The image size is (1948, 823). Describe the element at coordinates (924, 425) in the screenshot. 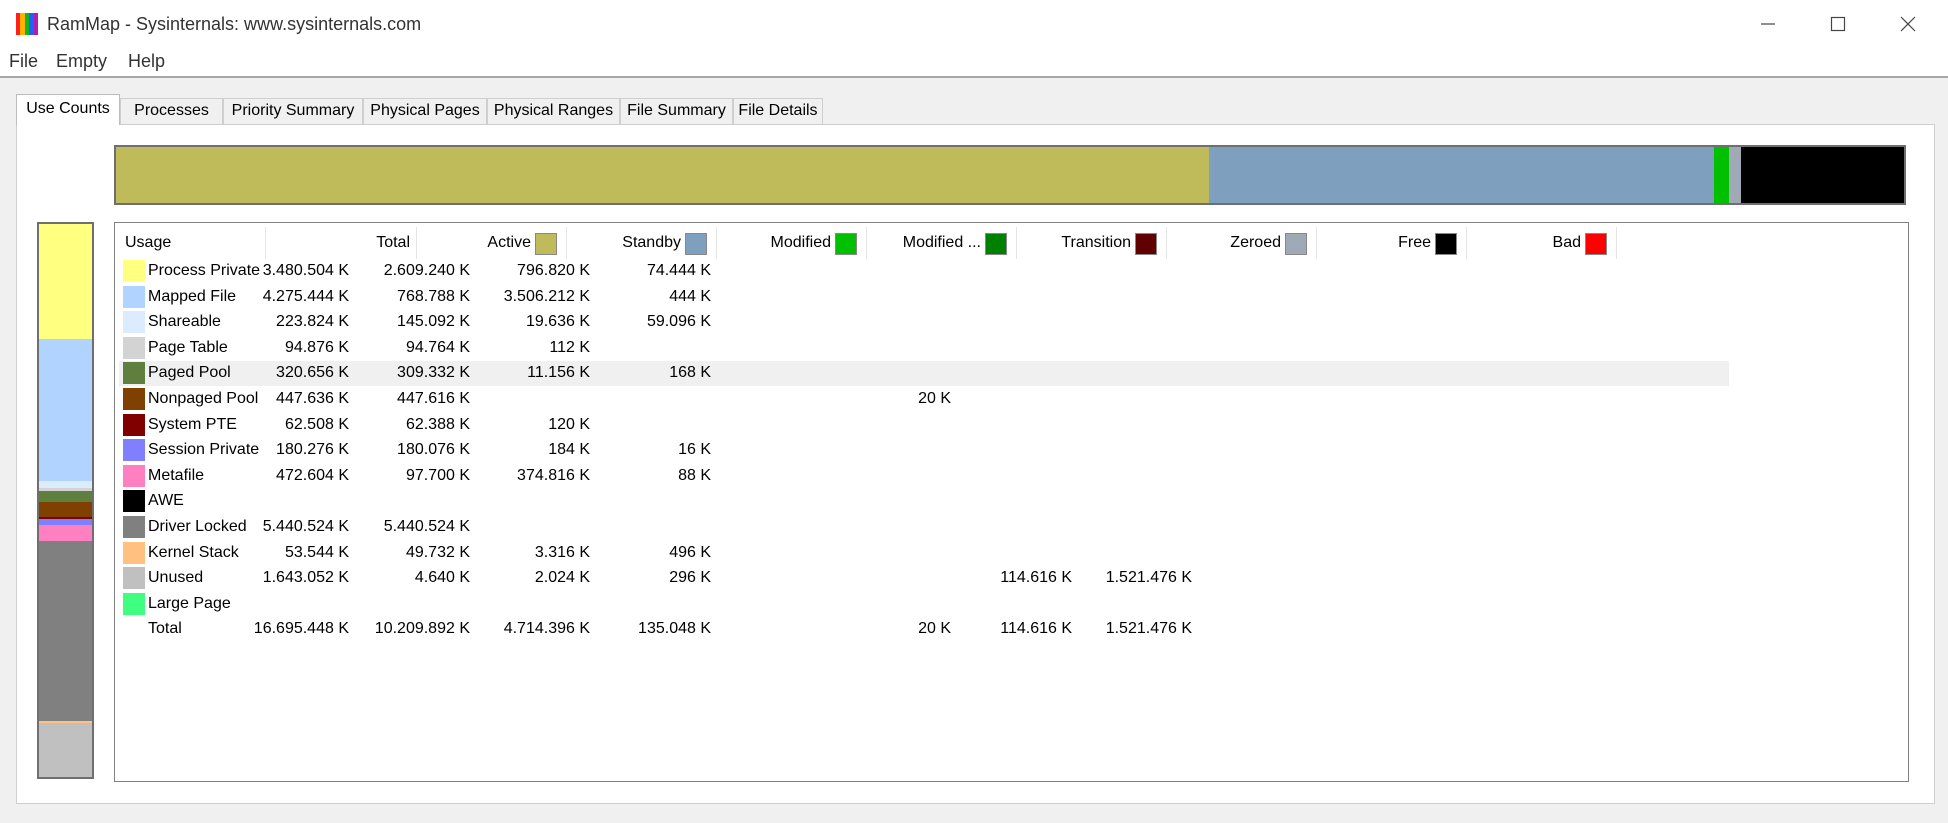

I see `table-row: System PTE 62.508 K 62.388 K 120 K` at that location.